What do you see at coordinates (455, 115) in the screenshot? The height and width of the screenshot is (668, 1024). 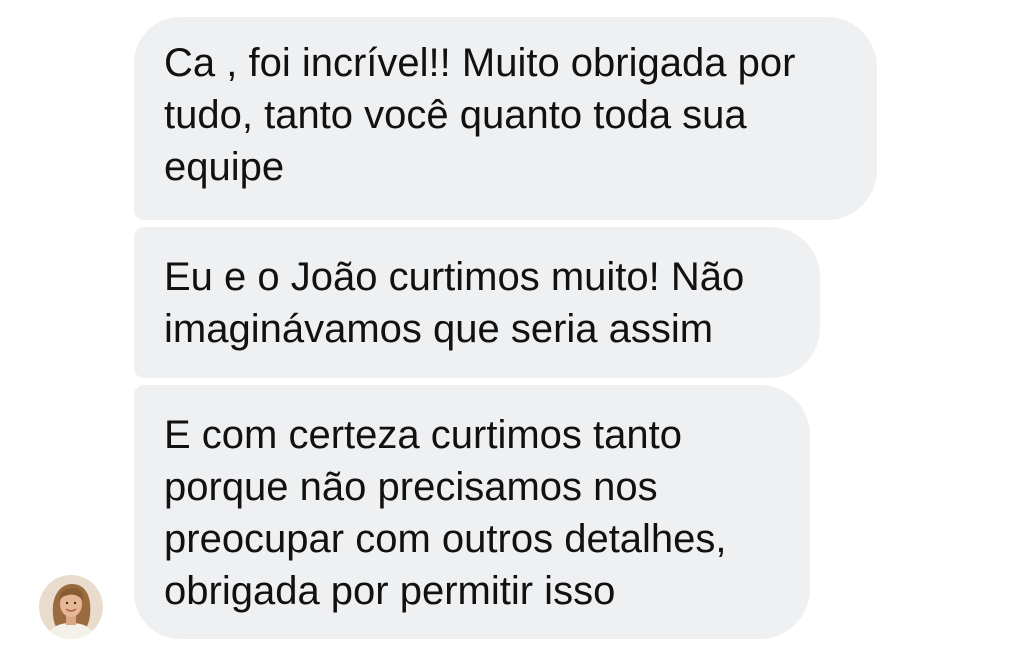 I see `message-text-line: tudo, tanto você quanto toda sua` at bounding box center [455, 115].